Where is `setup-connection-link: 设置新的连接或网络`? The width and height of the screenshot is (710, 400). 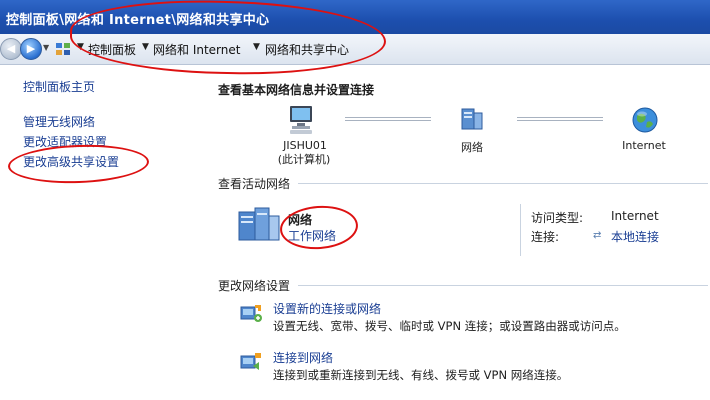 setup-connection-link: 设置新的连接或网络 is located at coordinates (327, 308).